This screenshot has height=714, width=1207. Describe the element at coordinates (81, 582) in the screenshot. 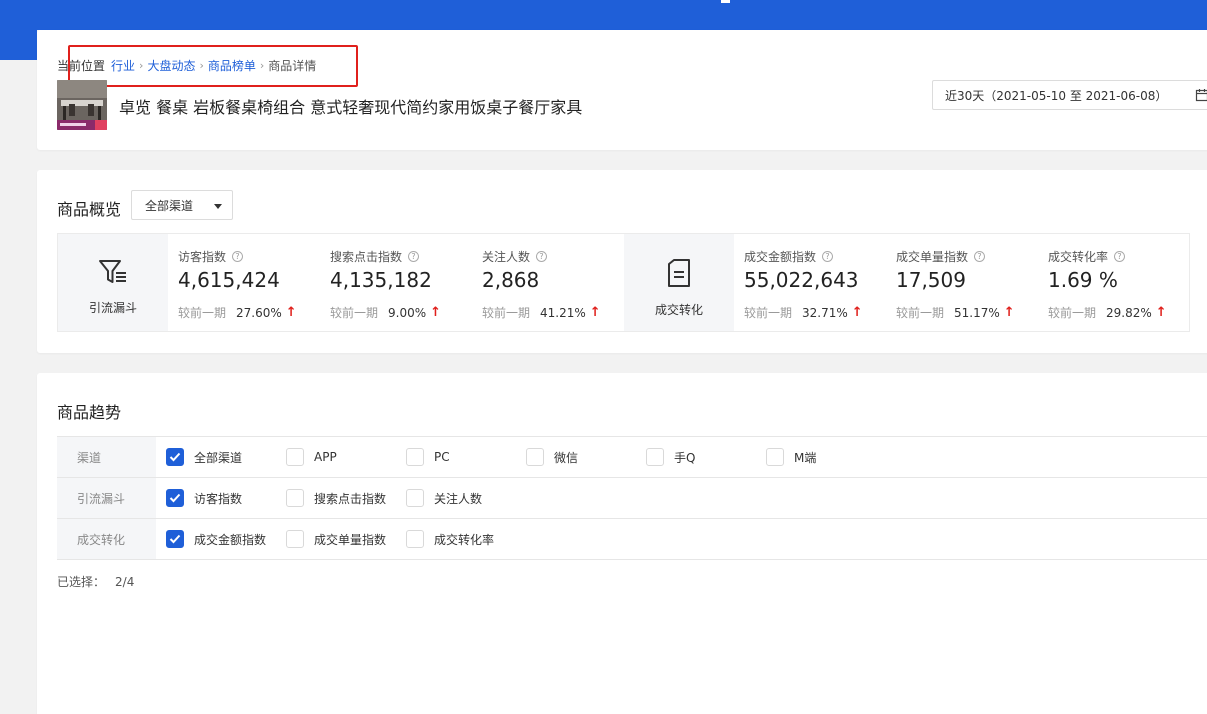

I see `selected-label: 已选择：` at that location.